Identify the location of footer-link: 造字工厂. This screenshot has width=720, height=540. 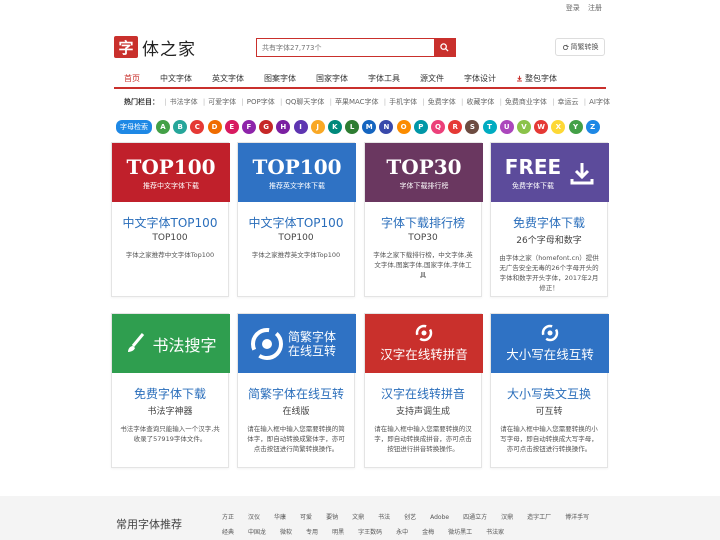
(539, 517).